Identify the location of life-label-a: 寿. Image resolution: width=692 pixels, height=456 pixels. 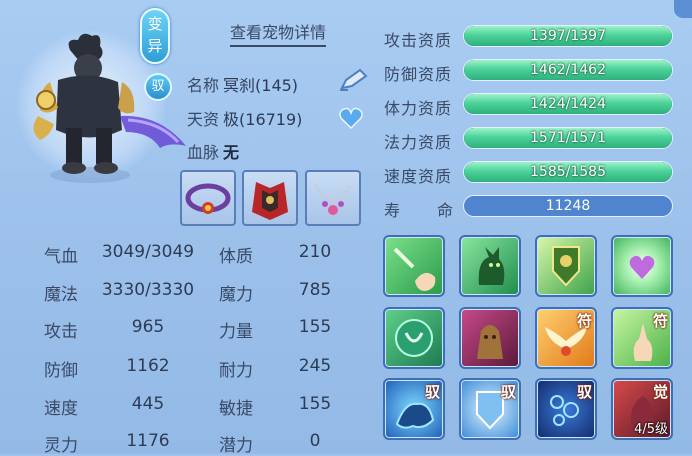
(393, 210).